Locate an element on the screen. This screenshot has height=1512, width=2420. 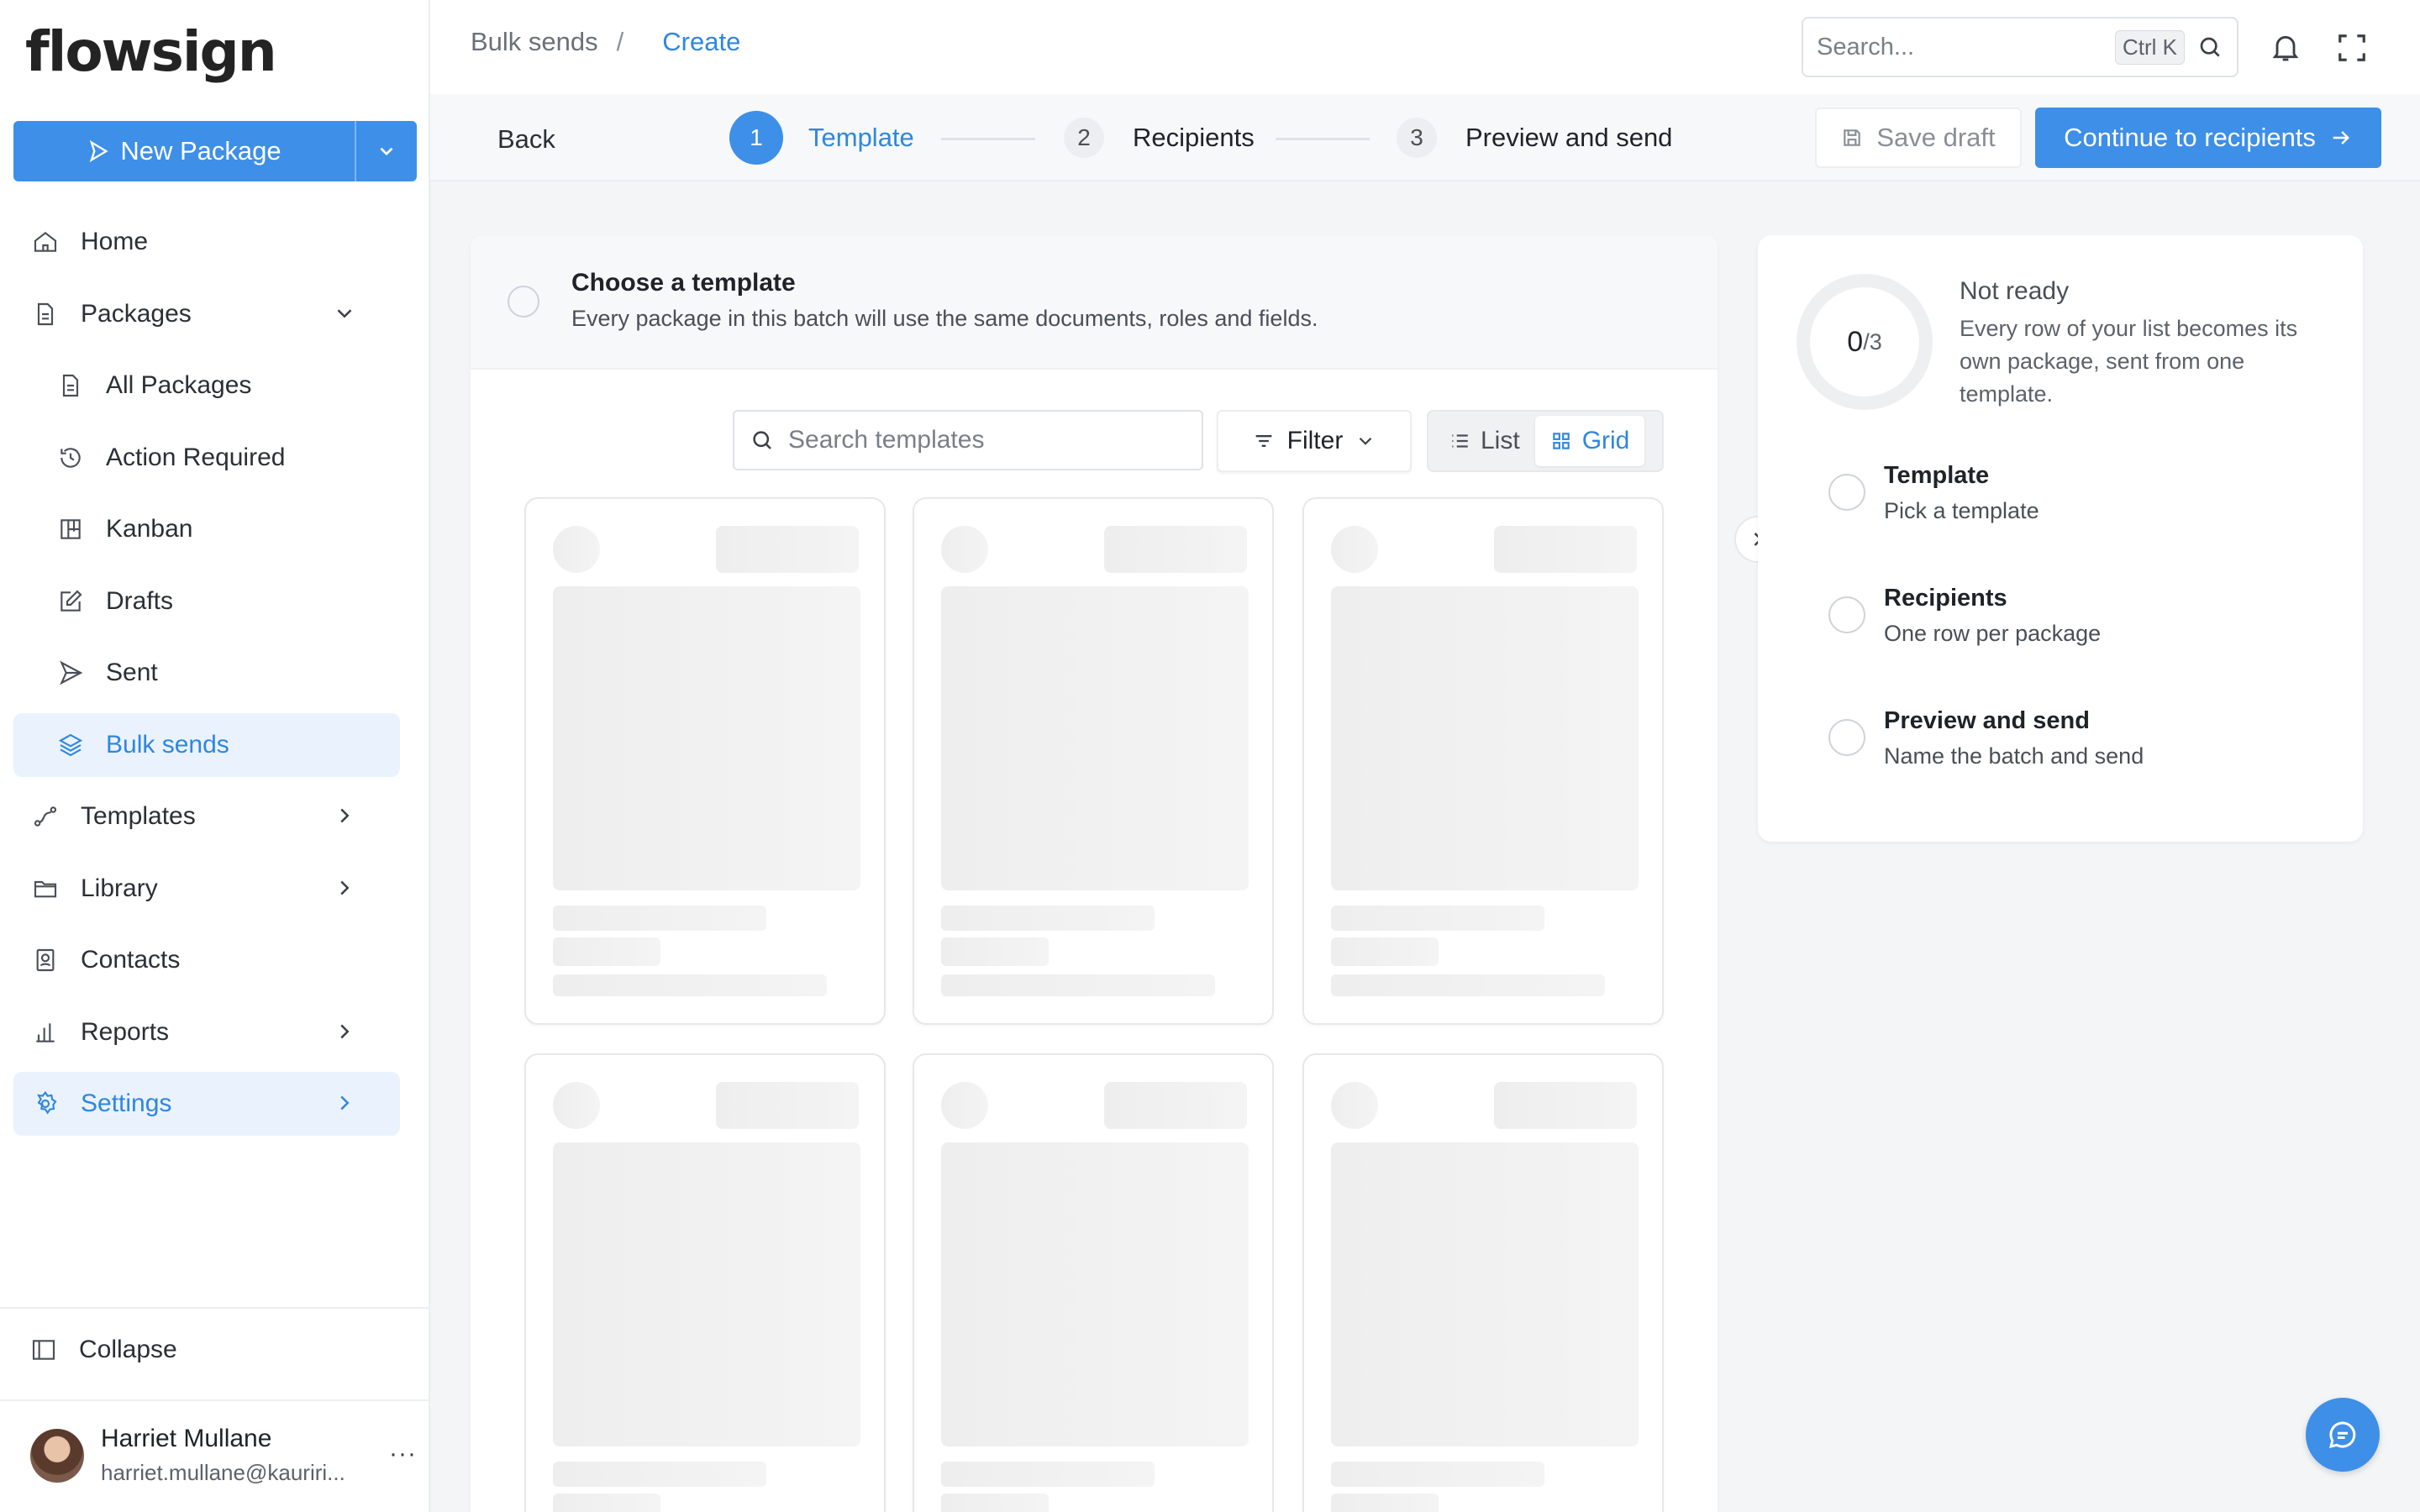
sidebar-item-all-packages: All Packages is located at coordinates (206, 385).